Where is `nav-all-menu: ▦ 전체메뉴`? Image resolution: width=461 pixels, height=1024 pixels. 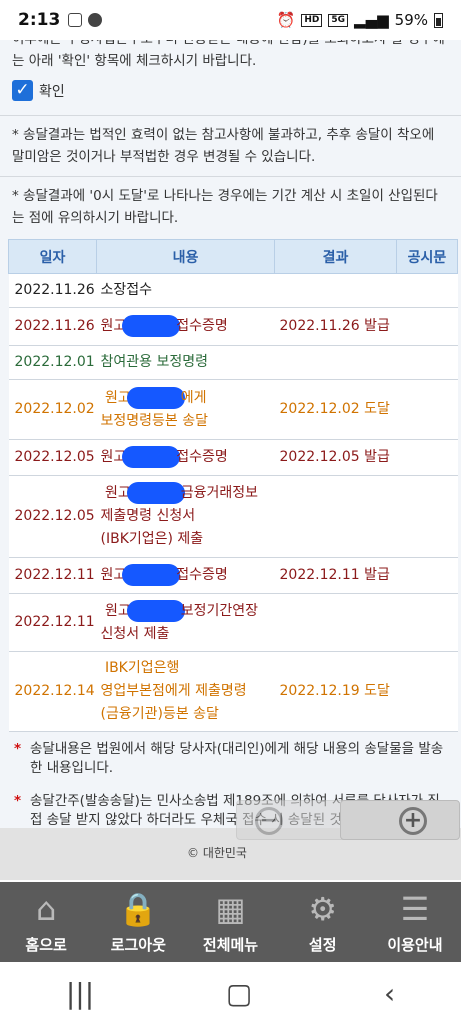
nav-all-menu: ▦ 전체메뉴 is located at coordinates (230, 922).